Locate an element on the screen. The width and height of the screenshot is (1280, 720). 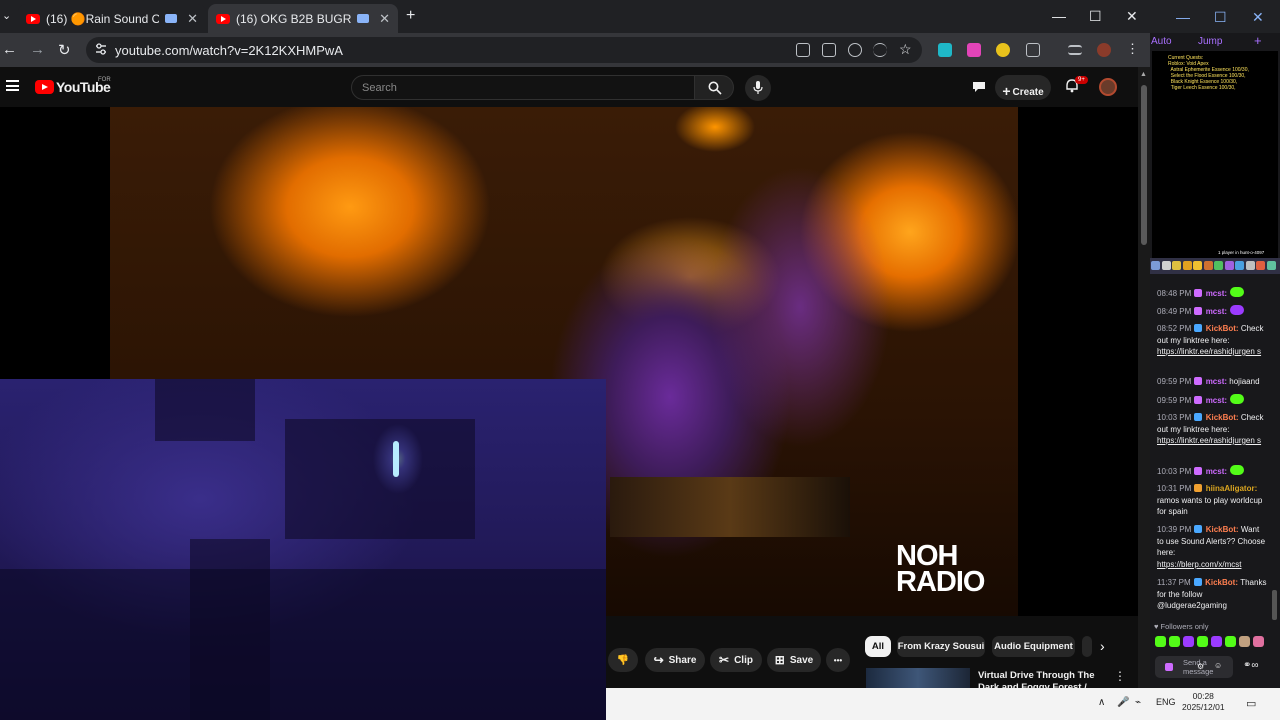
search-button is located at coordinates (714, 87).